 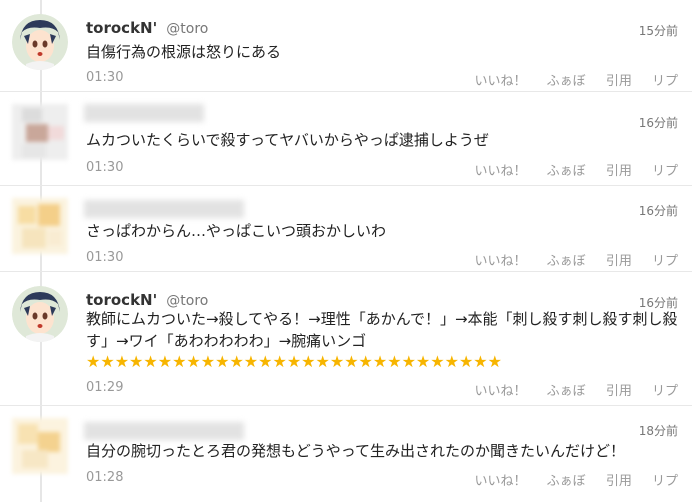 I want to click on relative-time: 15分前, so click(x=658, y=30).